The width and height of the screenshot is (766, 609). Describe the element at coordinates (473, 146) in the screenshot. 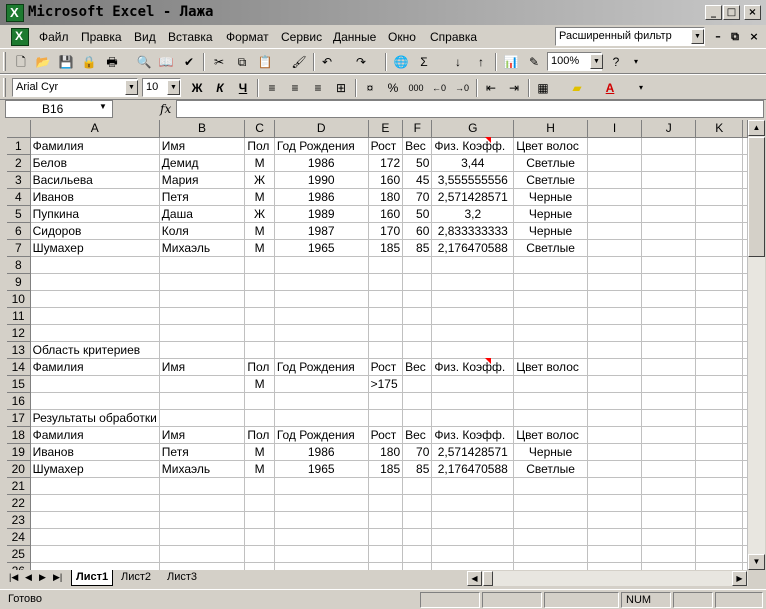

I see `cell-g1: Физ. Коэфф.` at that location.